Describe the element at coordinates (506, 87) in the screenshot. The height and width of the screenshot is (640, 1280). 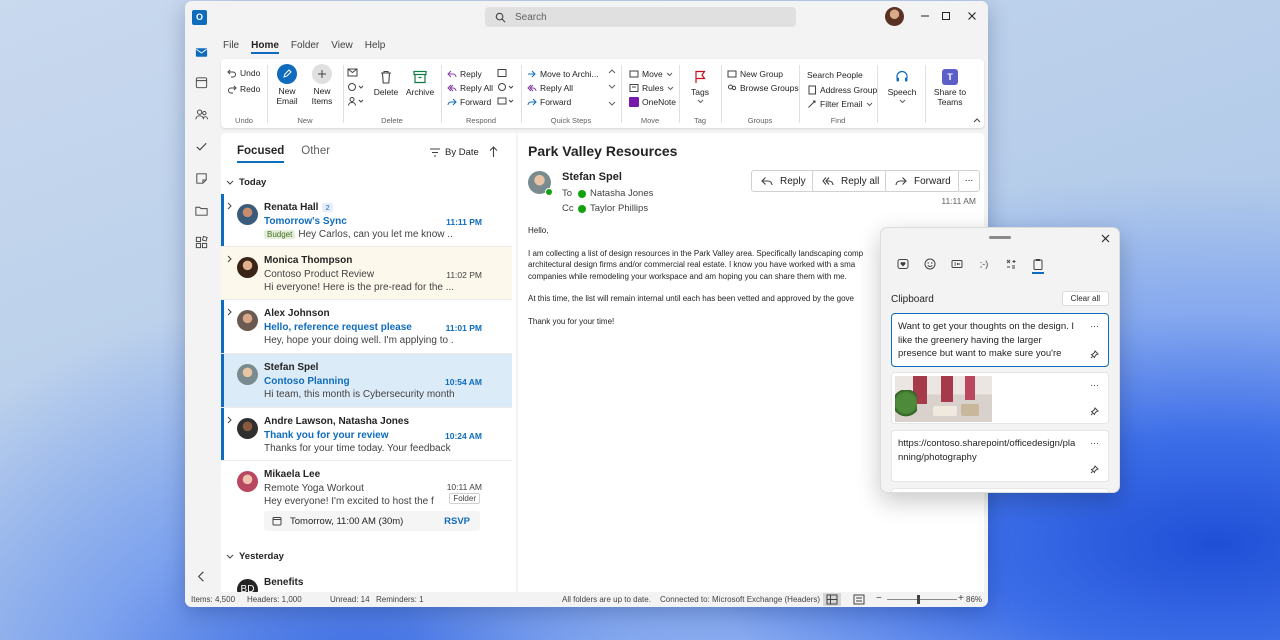
I see `im-dropdown-icon` at that location.